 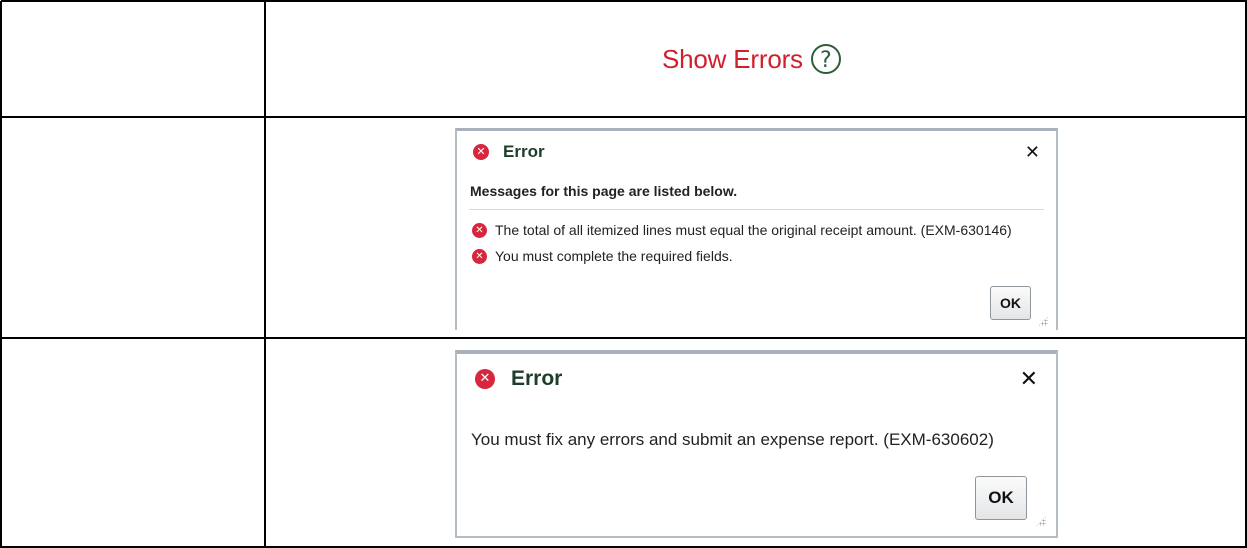 What do you see at coordinates (756, 209) in the screenshot?
I see `divider` at bounding box center [756, 209].